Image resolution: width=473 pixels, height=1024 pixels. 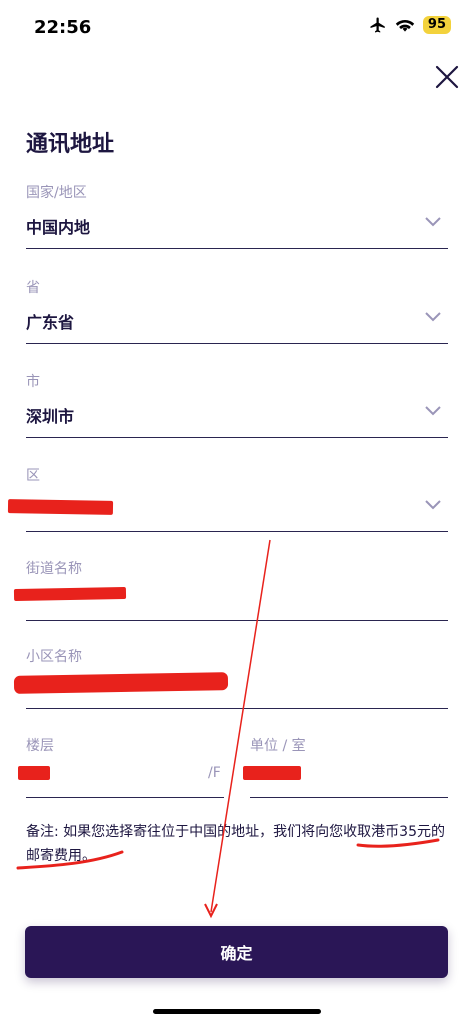 I want to click on annotation-arrow-line, so click(x=240, y=726).